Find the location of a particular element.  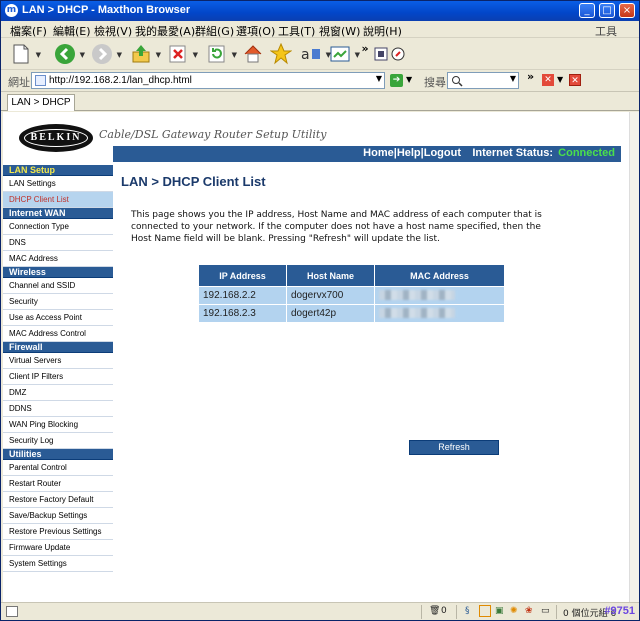

sidebar-item-connection-type: Connection Type is located at coordinates (58, 227).